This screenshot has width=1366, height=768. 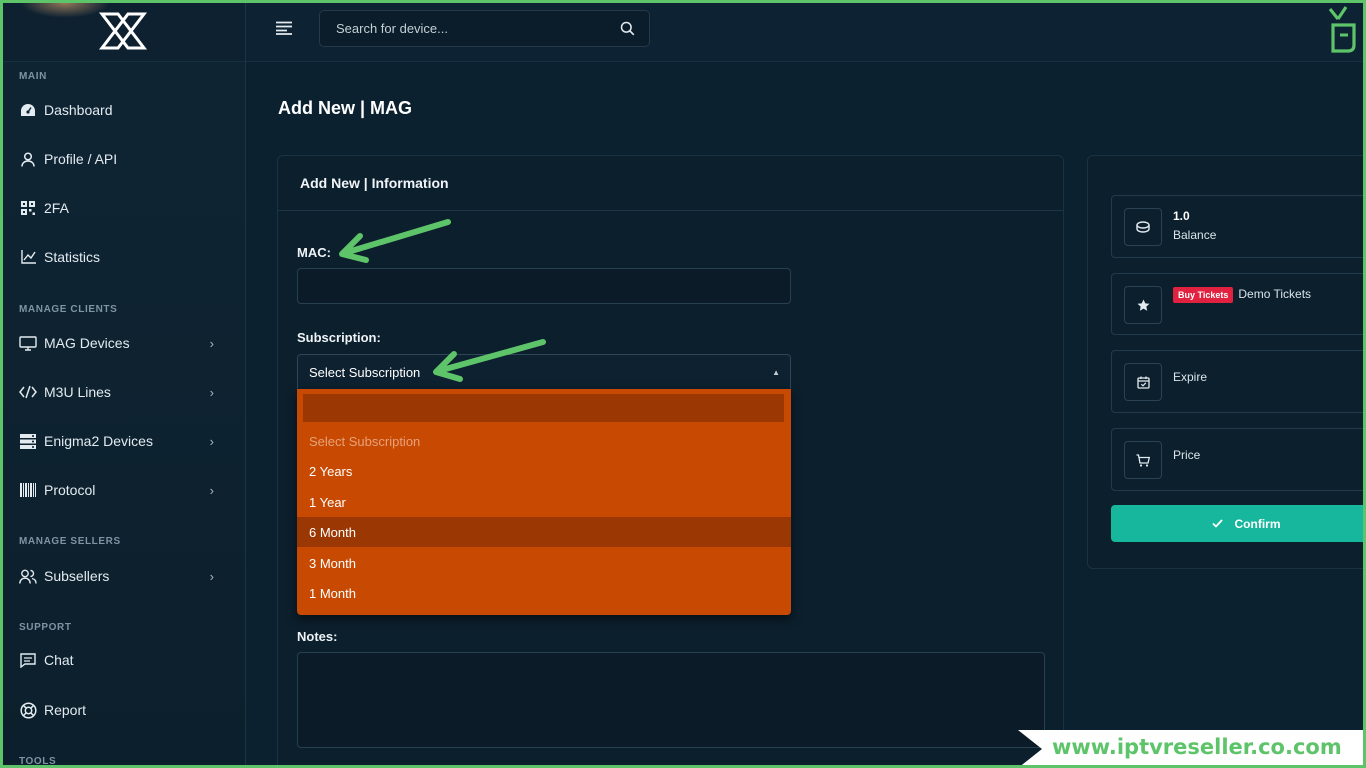 I want to click on star-icon, so click(x=1143, y=305).